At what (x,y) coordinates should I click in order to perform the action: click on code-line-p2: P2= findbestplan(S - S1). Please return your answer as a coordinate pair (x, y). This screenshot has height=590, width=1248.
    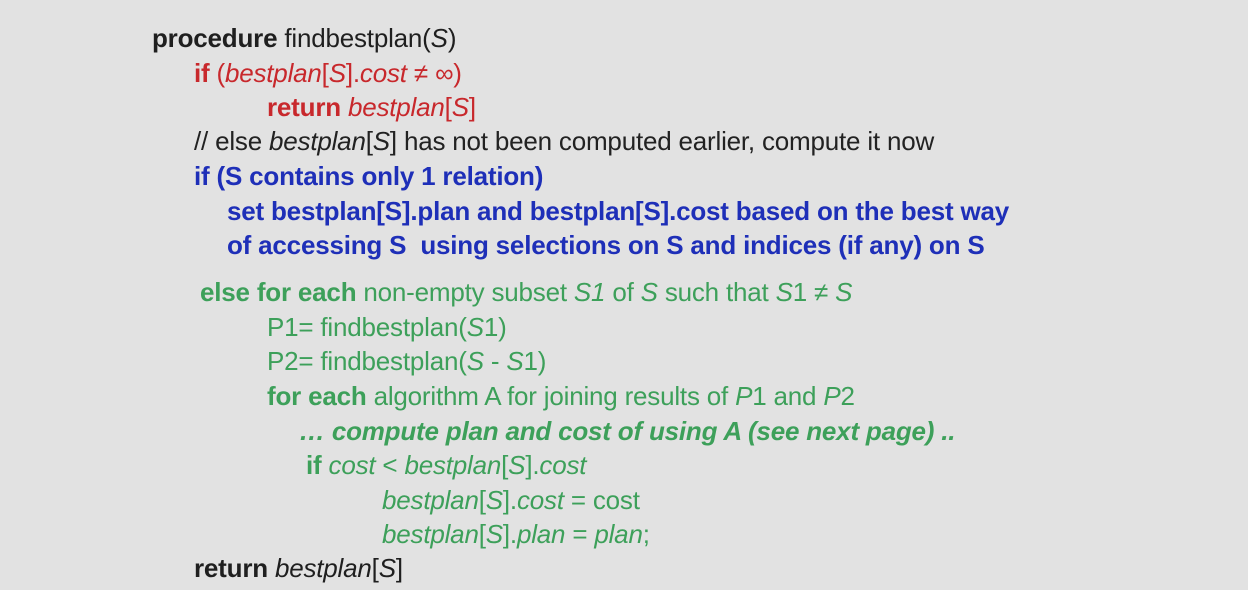
    Looking at the image, I should click on (406, 361).